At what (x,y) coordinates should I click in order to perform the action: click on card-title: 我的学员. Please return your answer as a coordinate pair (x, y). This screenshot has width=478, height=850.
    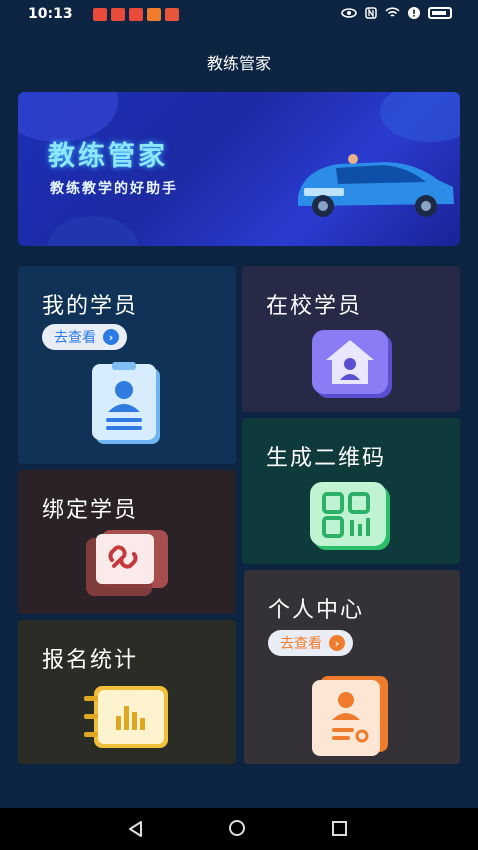
    Looking at the image, I should click on (90, 306).